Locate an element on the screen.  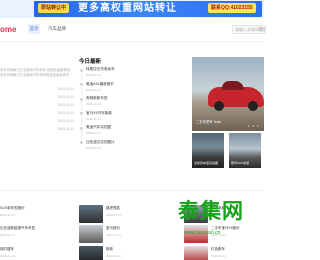
news-item: 宝马X5汽车新款 2020-11-11 is located at coordinates (133, 117).